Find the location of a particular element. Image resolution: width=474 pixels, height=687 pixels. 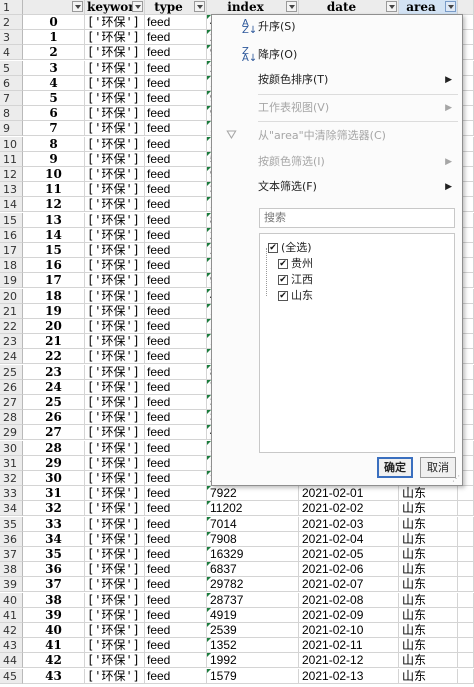

index-value-cell: 7014 is located at coordinates (253, 524).